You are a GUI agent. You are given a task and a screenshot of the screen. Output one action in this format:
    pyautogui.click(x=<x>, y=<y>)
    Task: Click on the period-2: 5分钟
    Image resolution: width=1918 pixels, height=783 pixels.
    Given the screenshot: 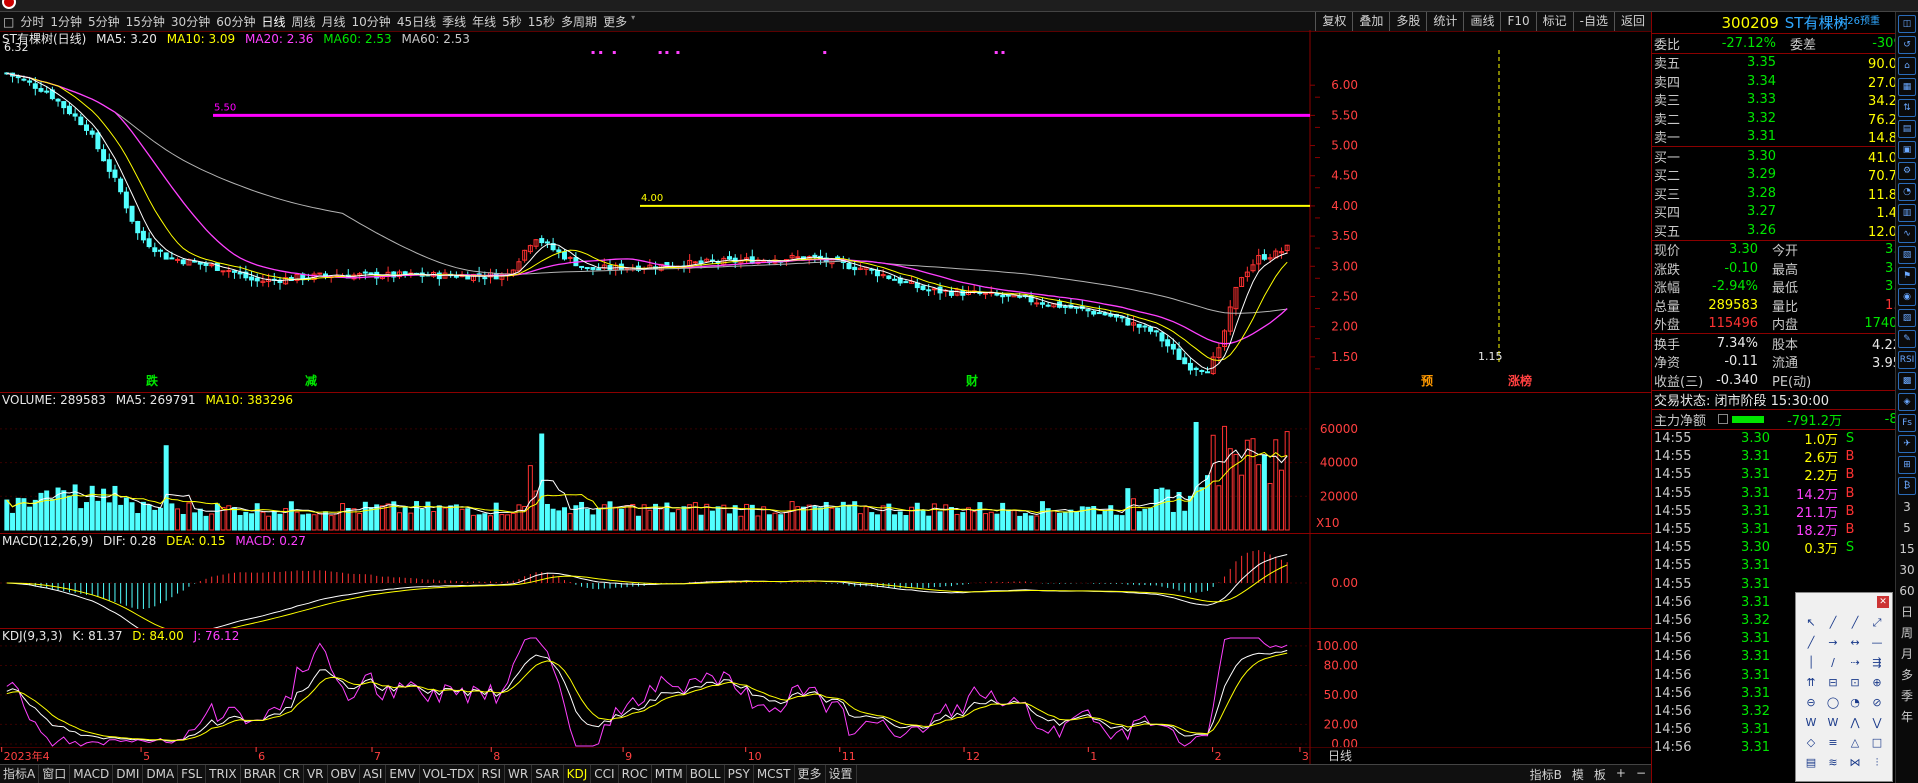 What is the action you would take?
    pyautogui.click(x=104, y=21)
    